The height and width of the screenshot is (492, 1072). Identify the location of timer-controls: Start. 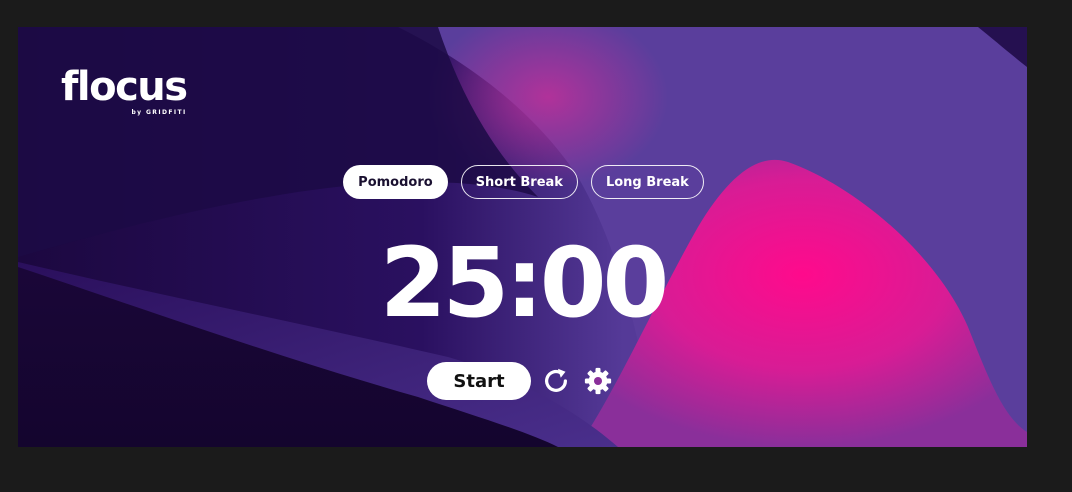
(521, 381).